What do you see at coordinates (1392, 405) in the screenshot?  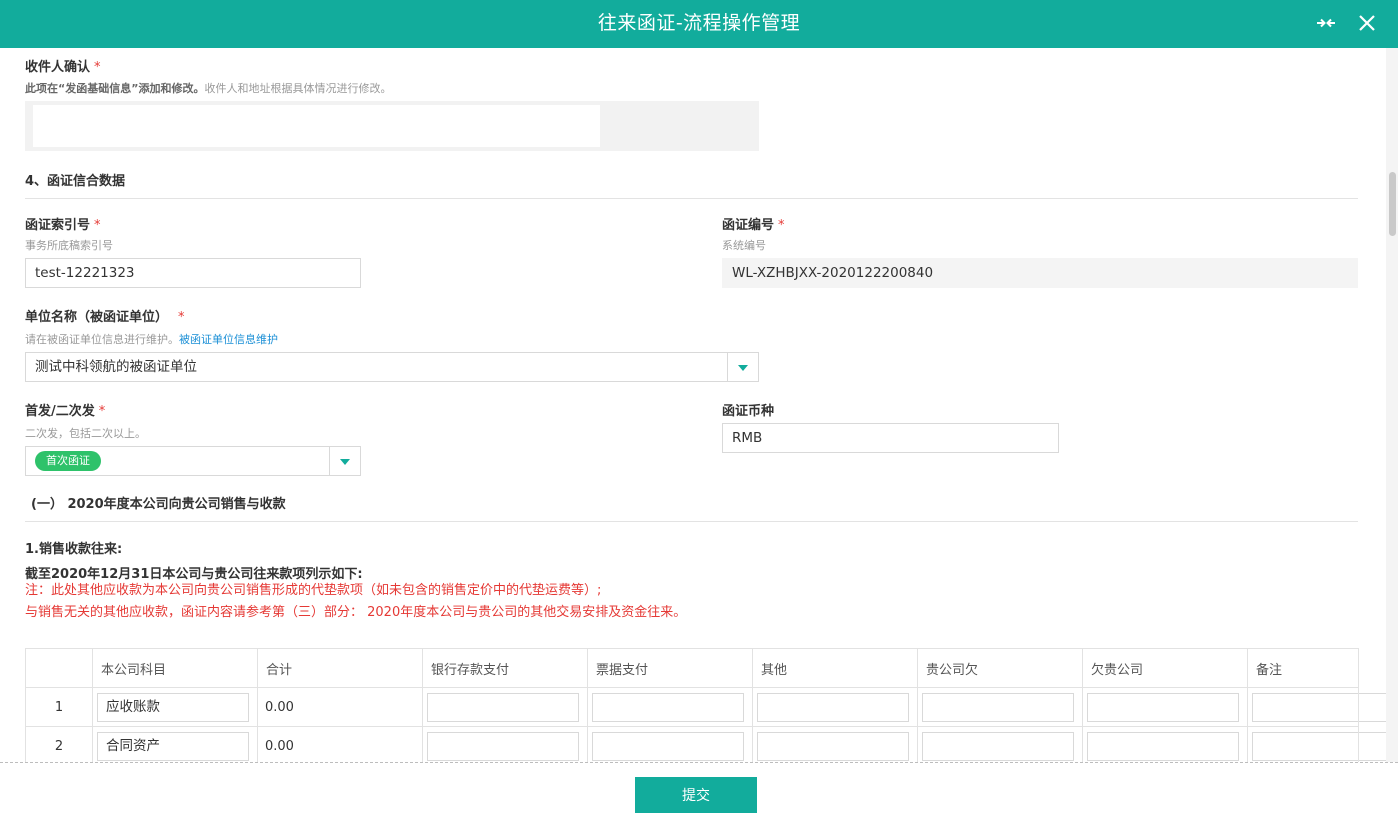 I see `vertical-scrollbar` at bounding box center [1392, 405].